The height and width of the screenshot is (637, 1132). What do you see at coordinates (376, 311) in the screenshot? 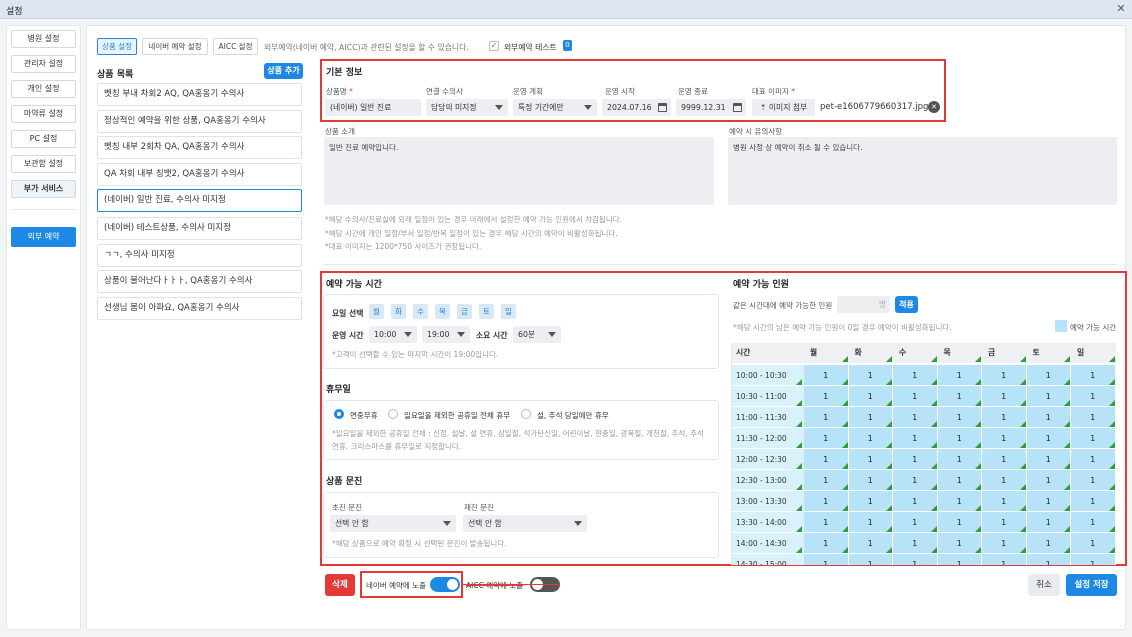
I see `day-mon: 월` at bounding box center [376, 311].